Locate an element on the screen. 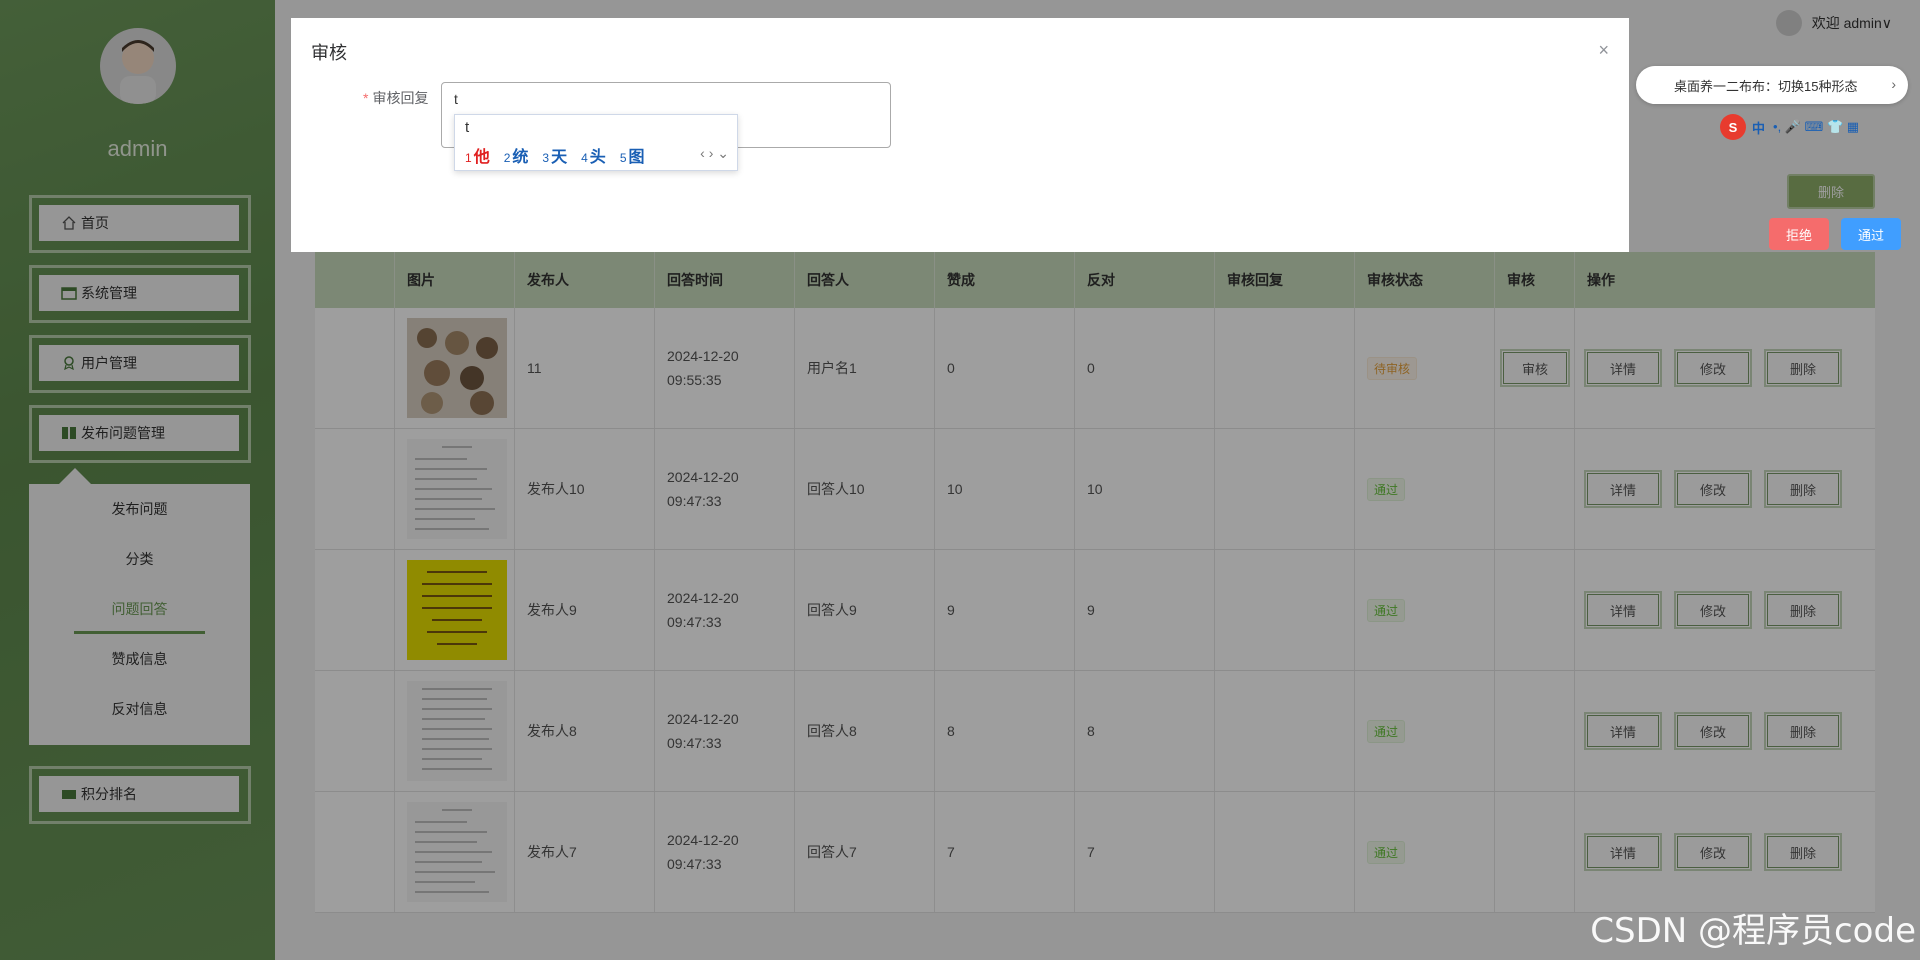 This screenshot has width=1920, height=960. review-reply-label: * 审核回复 is located at coordinates (395, 98).